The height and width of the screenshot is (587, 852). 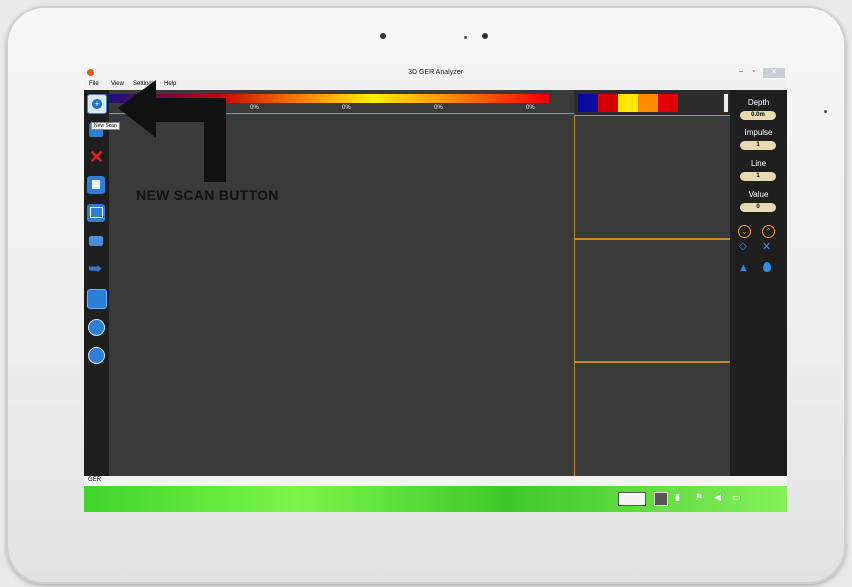 I want to click on side-dot, so click(x=825, y=111).